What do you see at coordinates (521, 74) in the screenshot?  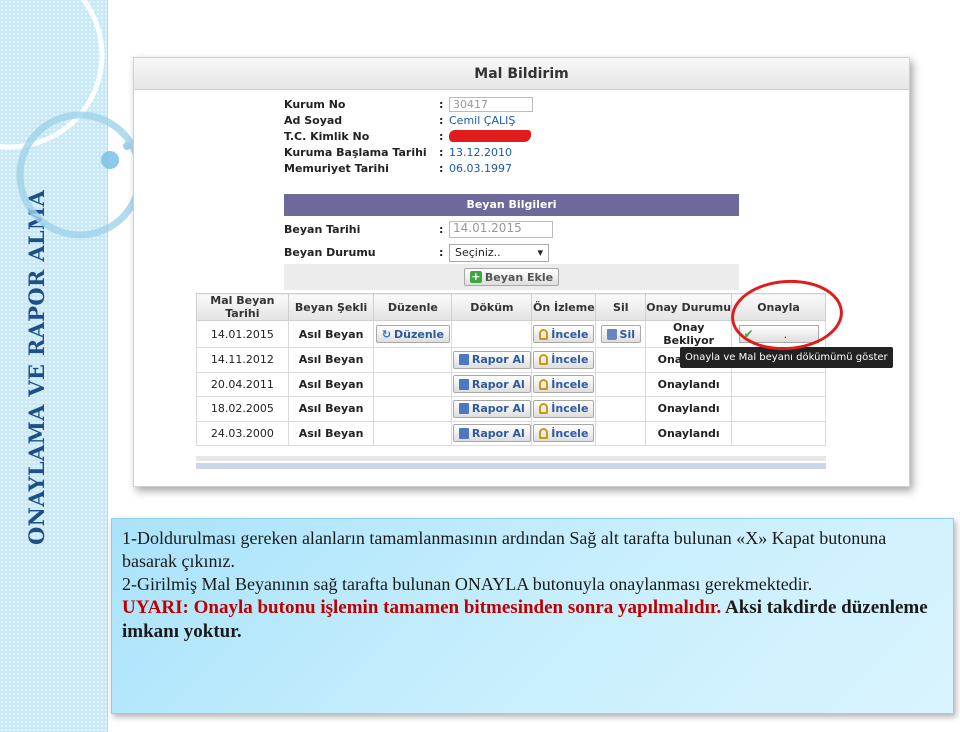 I see `window-title: Mal Bildirim` at bounding box center [521, 74].